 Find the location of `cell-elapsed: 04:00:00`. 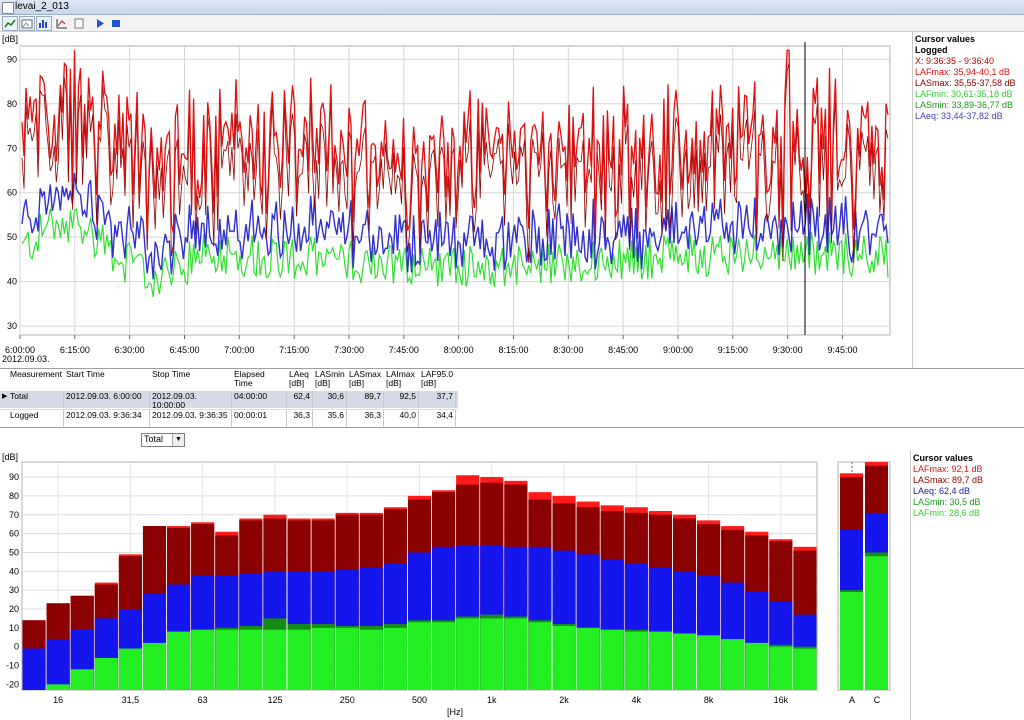

cell-elapsed: 04:00:00 is located at coordinates (259, 399).